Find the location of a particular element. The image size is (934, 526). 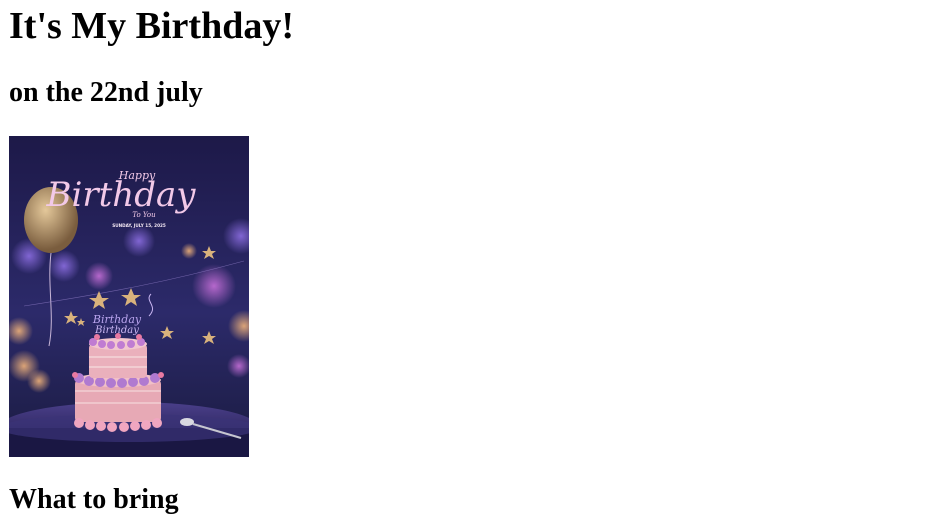

svg-text: Birthday is located at coordinates (116, 330).